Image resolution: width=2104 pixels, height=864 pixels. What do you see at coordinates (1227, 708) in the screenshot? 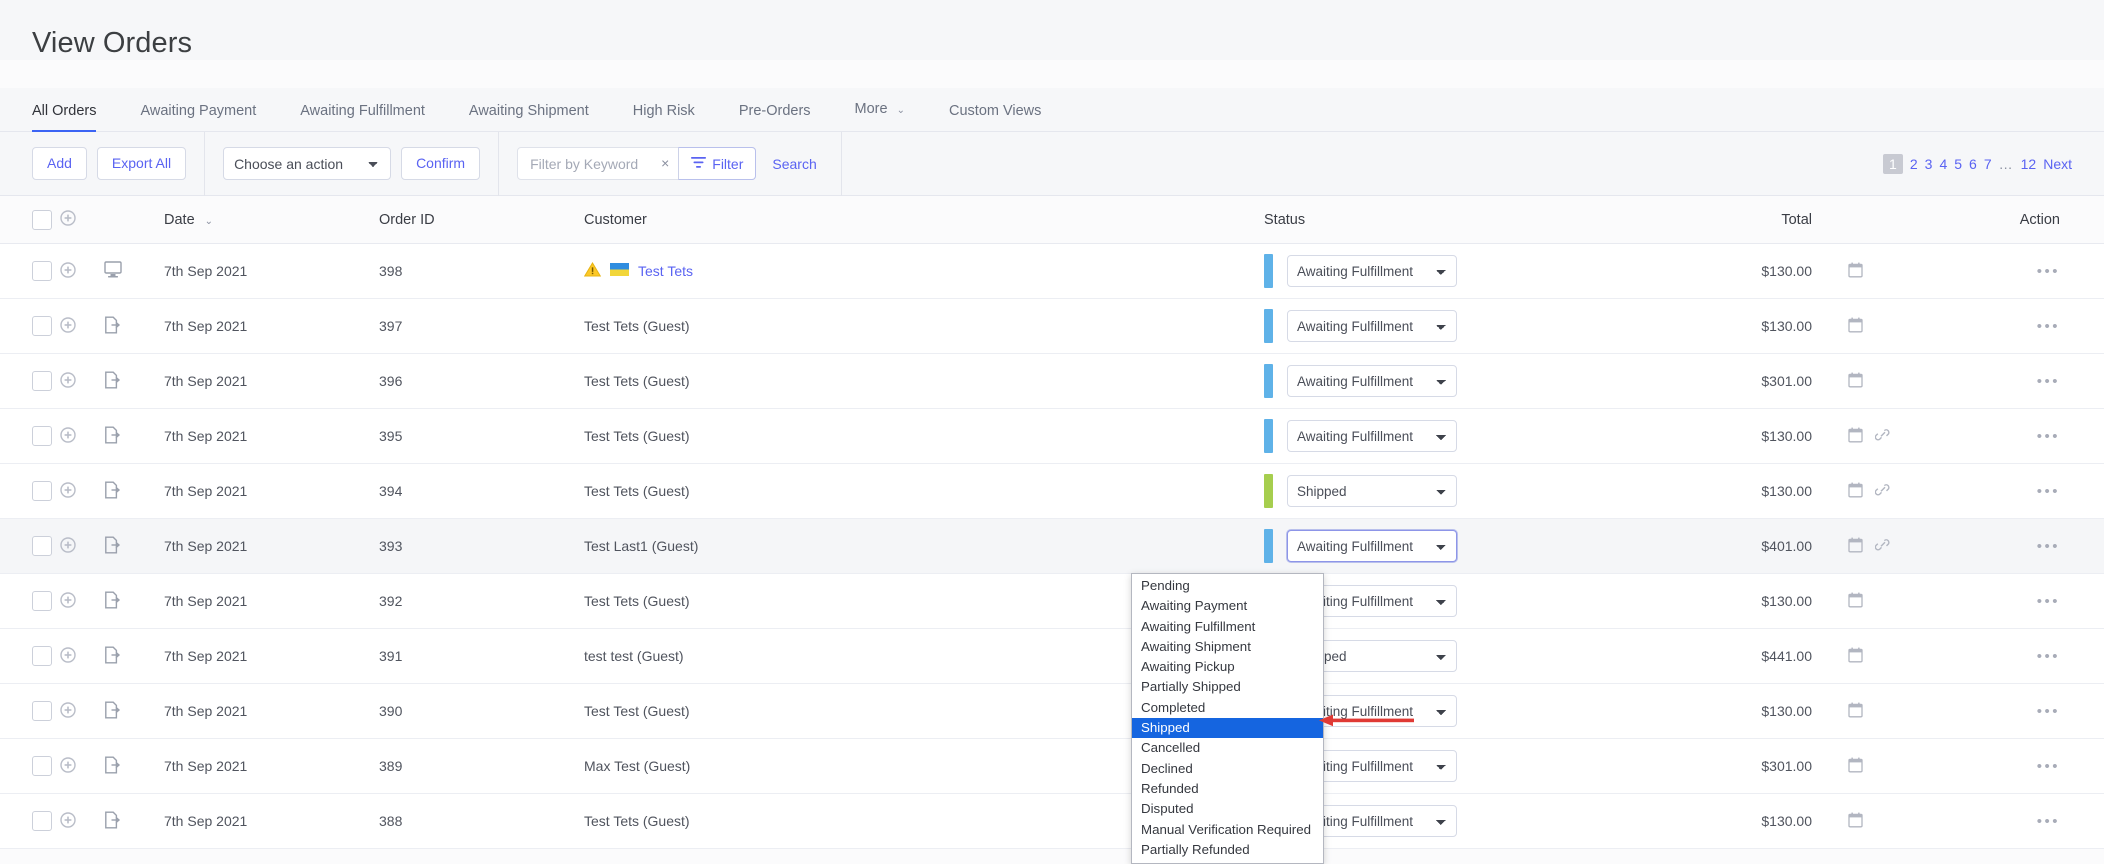
I see `dropdown-option-completed: Completed` at bounding box center [1227, 708].